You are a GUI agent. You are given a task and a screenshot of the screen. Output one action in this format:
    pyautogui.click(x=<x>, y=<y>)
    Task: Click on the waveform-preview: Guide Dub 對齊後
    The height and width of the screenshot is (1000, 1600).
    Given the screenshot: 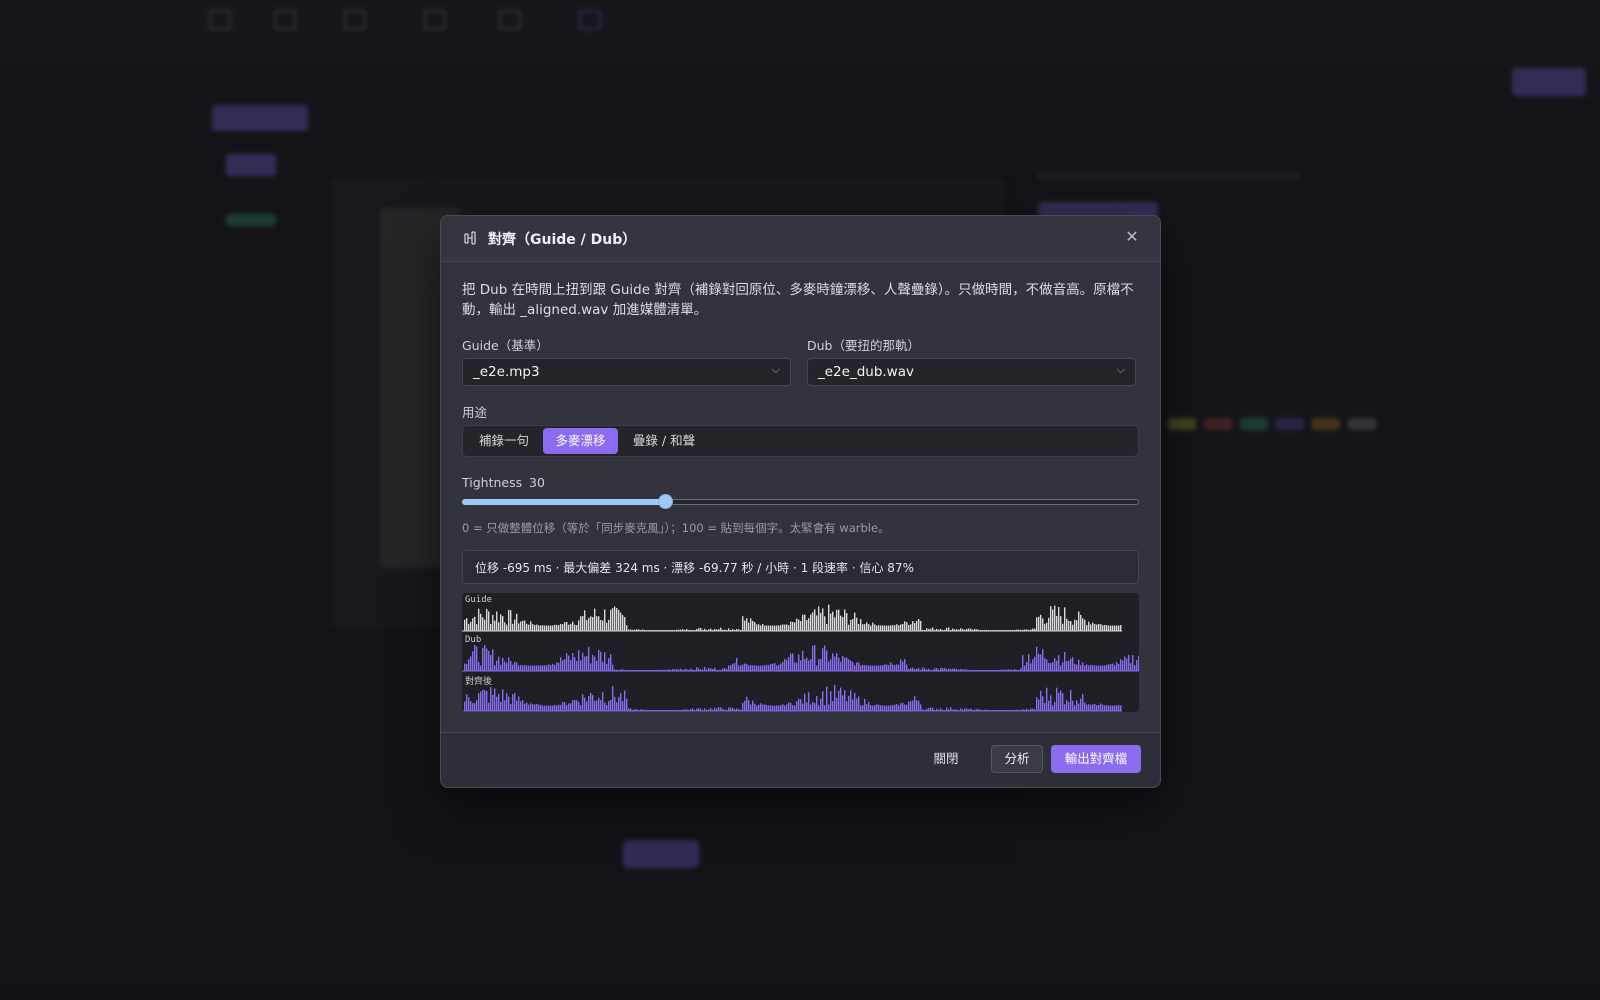 What is the action you would take?
    pyautogui.click(x=800, y=652)
    